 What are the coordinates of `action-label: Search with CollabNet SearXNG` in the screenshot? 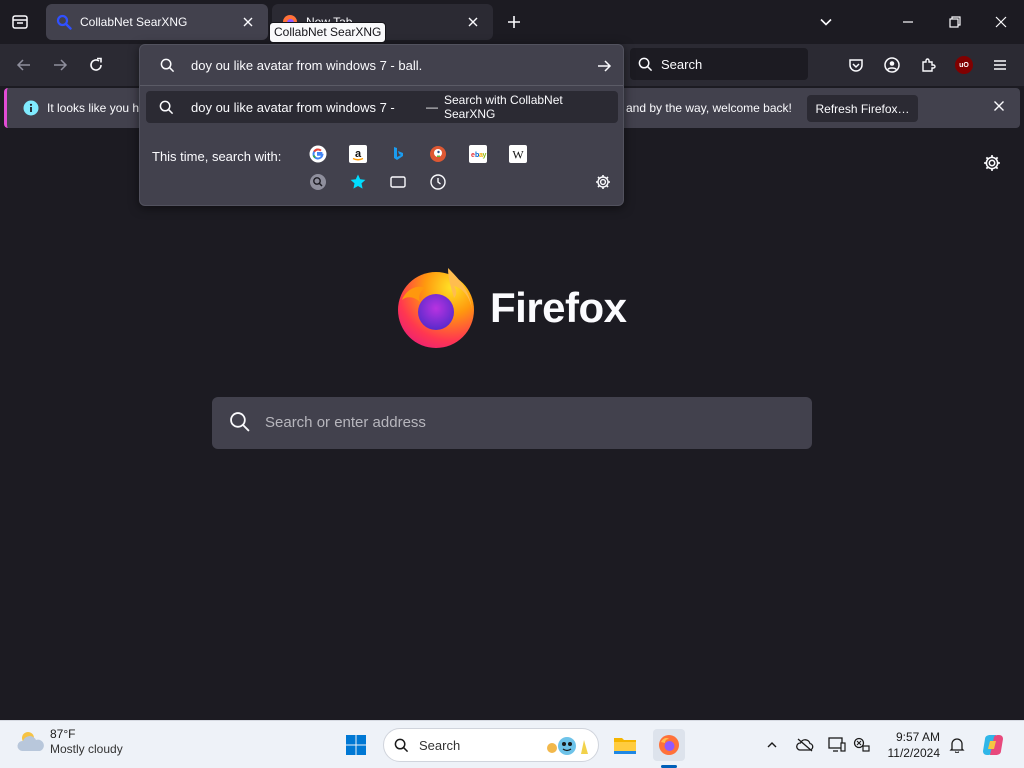 It's located at (503, 107).